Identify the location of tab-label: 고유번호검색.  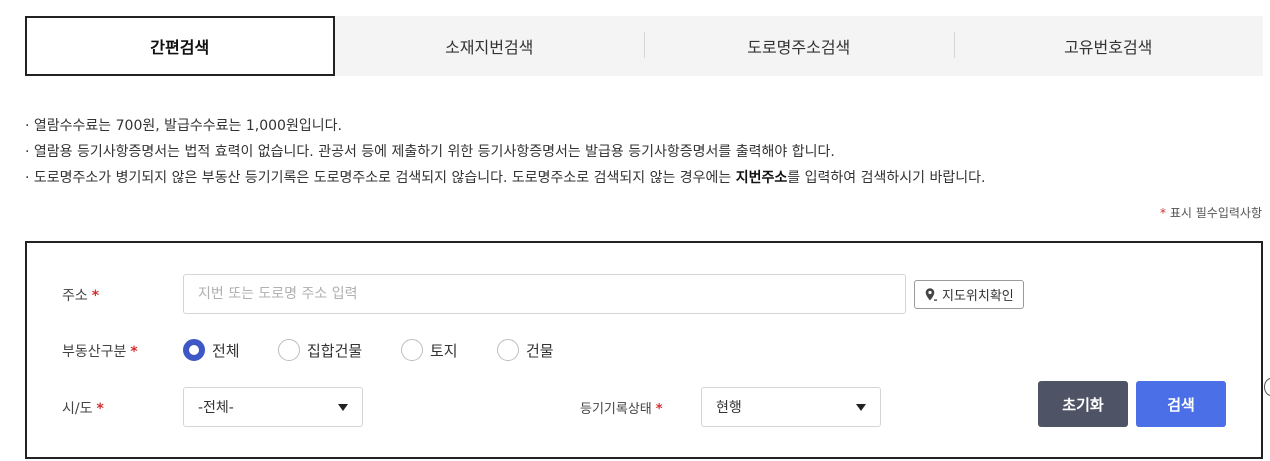
(1108, 47).